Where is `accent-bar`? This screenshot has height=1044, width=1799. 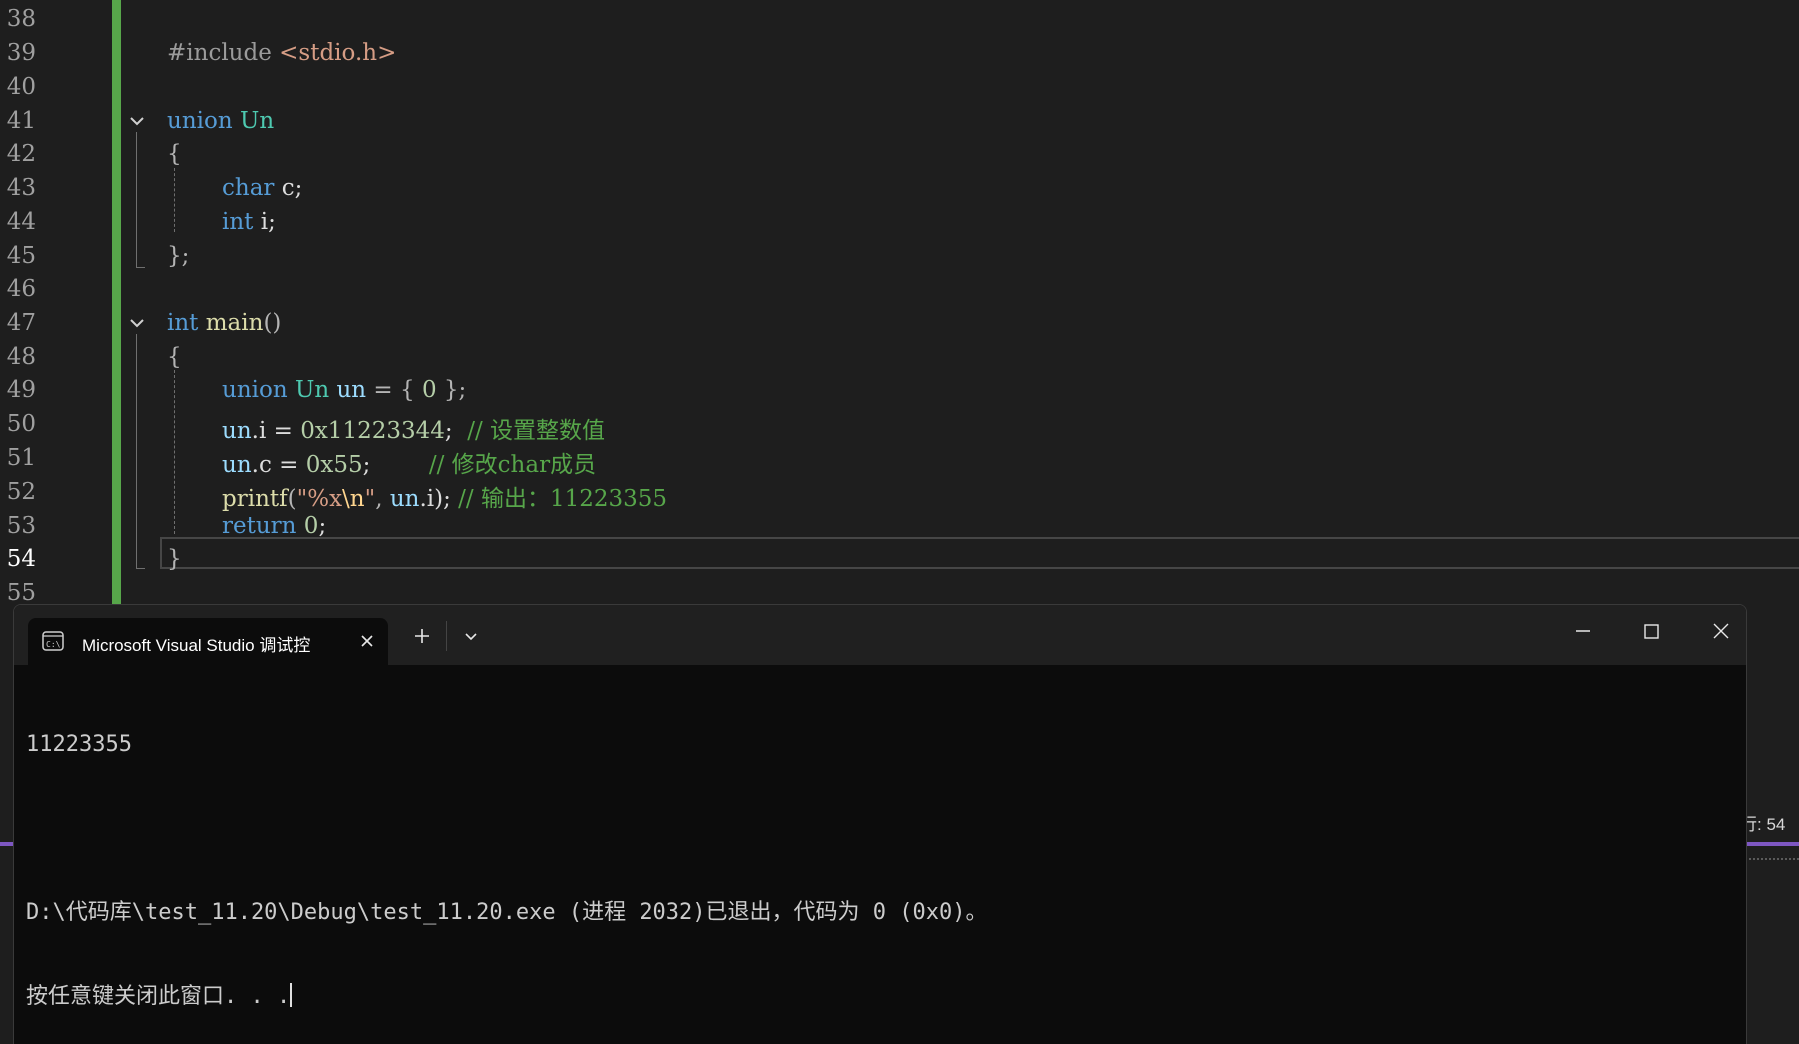
accent-bar is located at coordinates (1769, 844).